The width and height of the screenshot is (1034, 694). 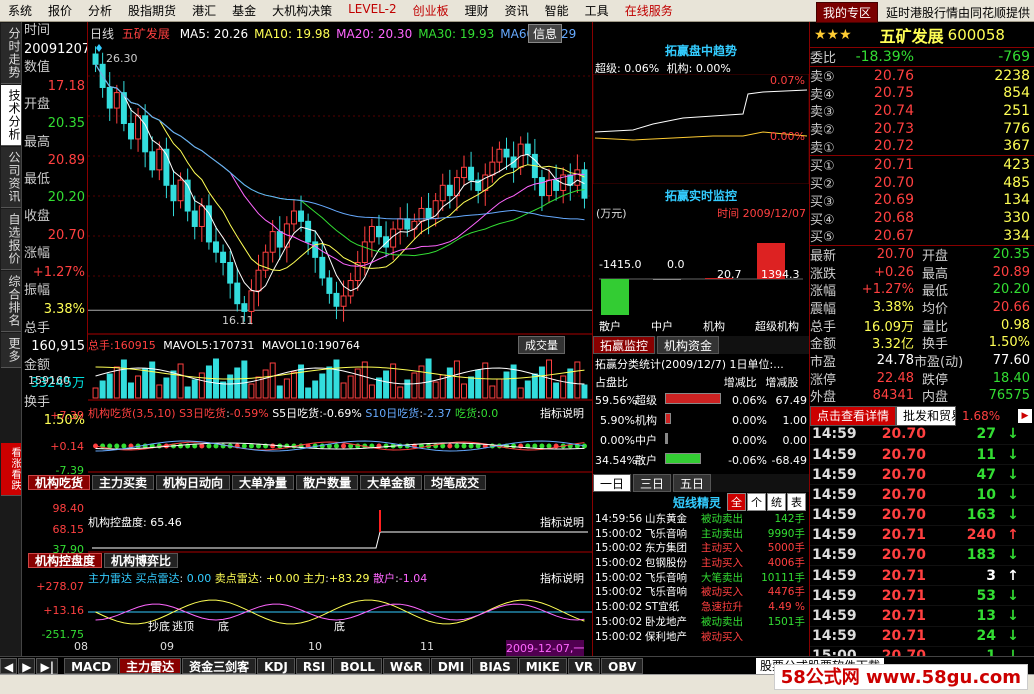 What do you see at coordinates (302, 10) in the screenshot?
I see `menu-item-6: 大机构决策` at bounding box center [302, 10].